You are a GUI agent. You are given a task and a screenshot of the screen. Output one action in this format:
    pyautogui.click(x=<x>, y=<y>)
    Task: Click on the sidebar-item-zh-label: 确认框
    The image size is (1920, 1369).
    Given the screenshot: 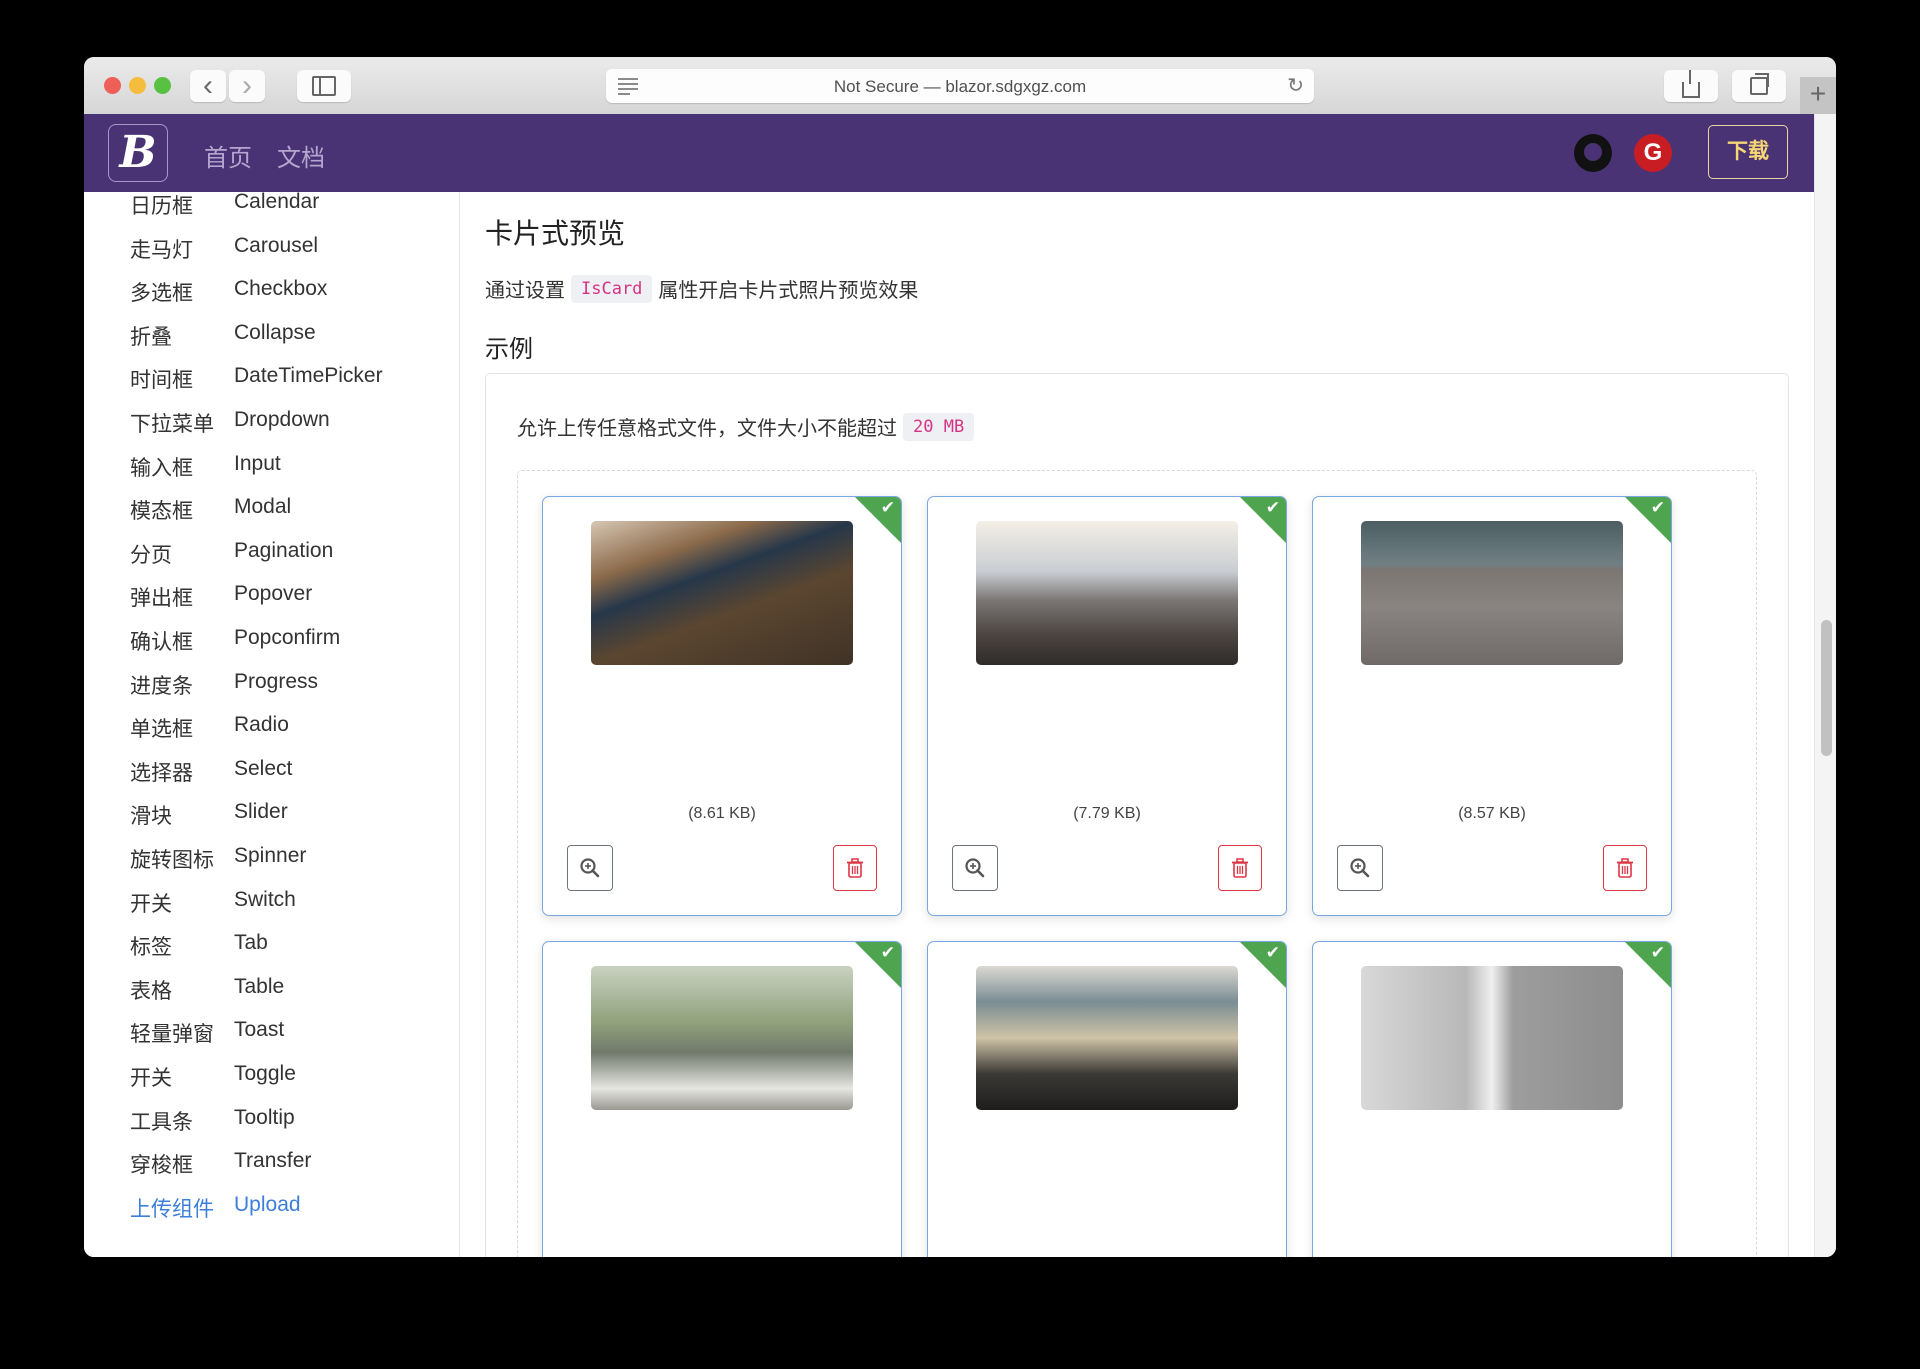 What is the action you would take?
    pyautogui.click(x=161, y=642)
    